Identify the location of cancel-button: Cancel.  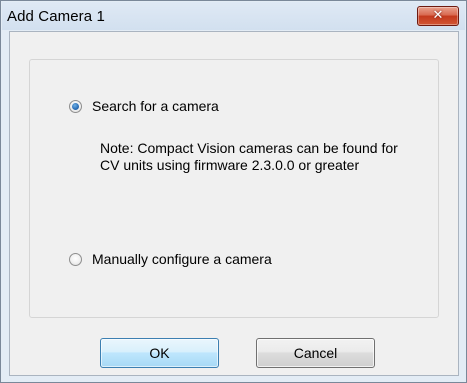
(315, 353).